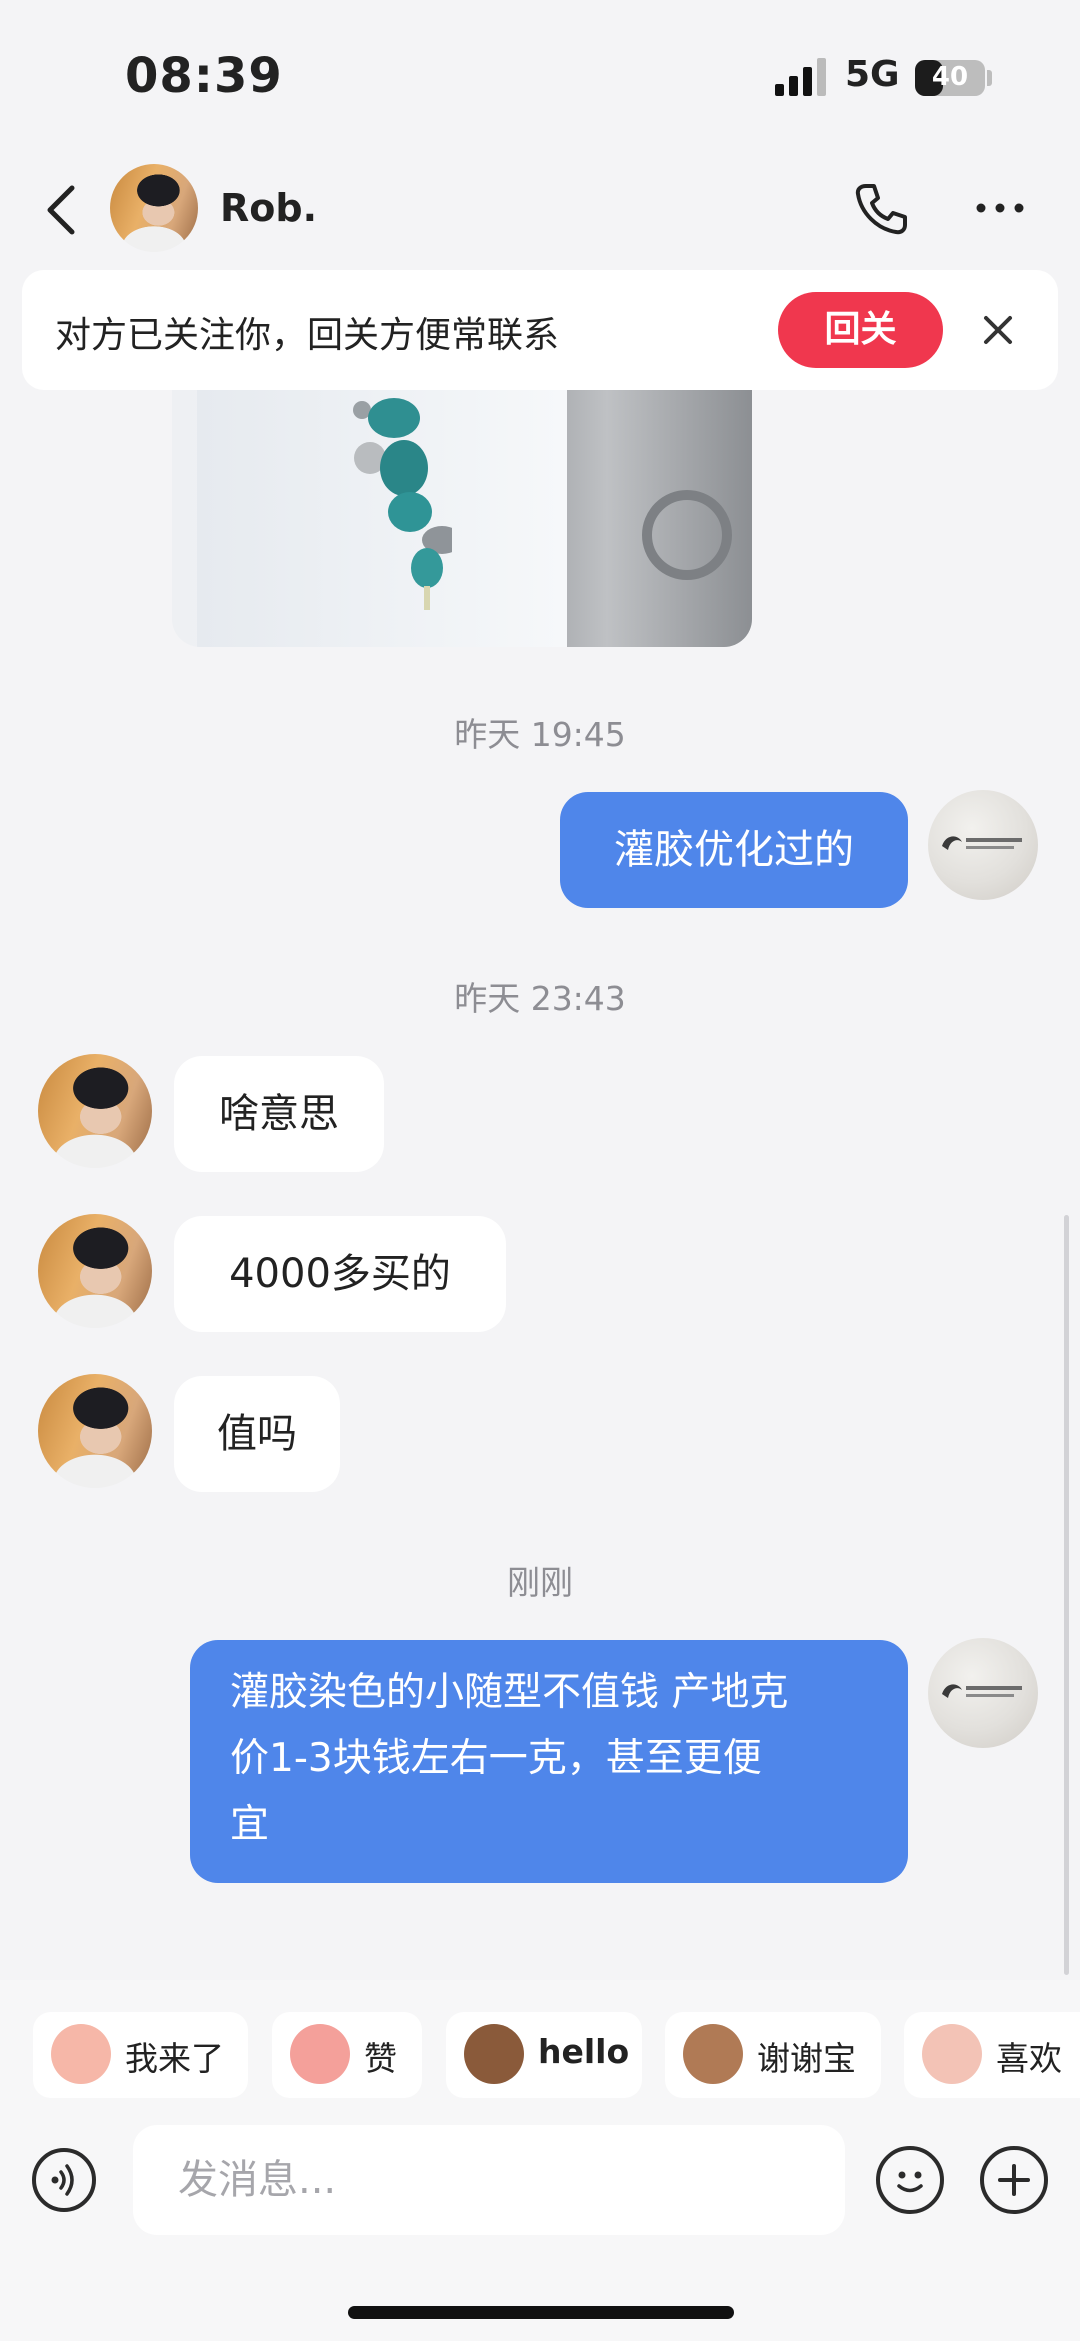  What do you see at coordinates (509, 1692) in the screenshot?
I see `message-text-line: 灌胶染色的小随型不值钱 产地克` at bounding box center [509, 1692].